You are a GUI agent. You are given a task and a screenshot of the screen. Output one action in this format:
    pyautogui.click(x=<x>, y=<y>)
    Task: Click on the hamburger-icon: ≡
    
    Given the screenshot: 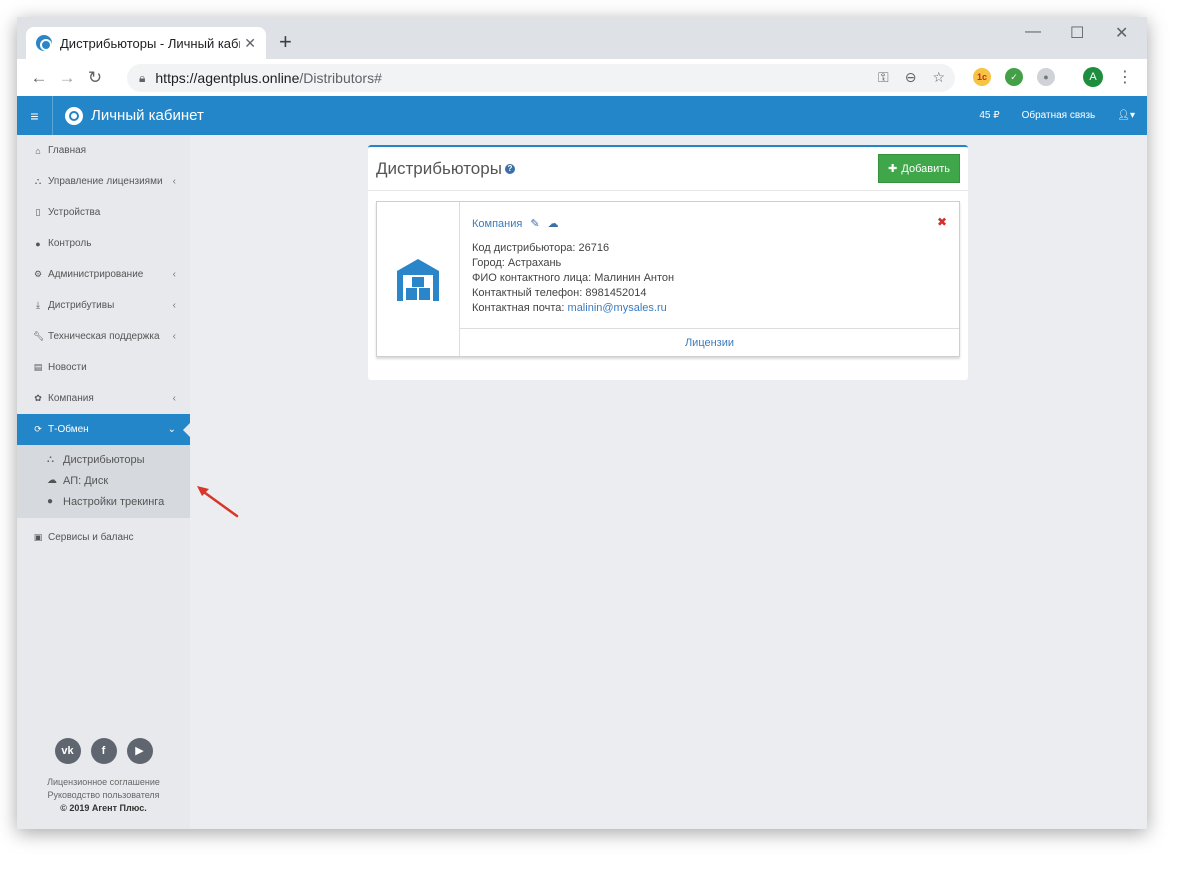 What is the action you would take?
    pyautogui.click(x=35, y=115)
    